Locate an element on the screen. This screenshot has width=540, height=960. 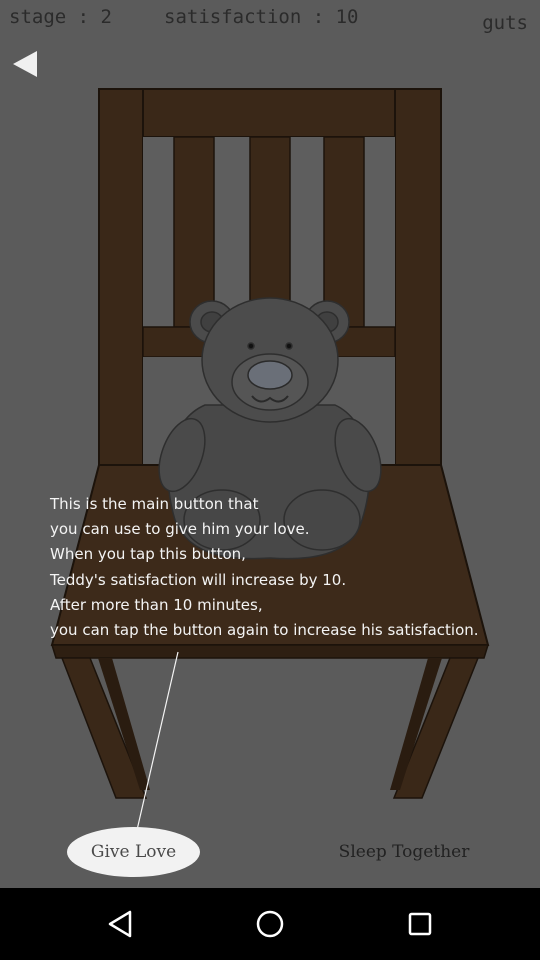
circle-home-icon is located at coordinates (270, 924).